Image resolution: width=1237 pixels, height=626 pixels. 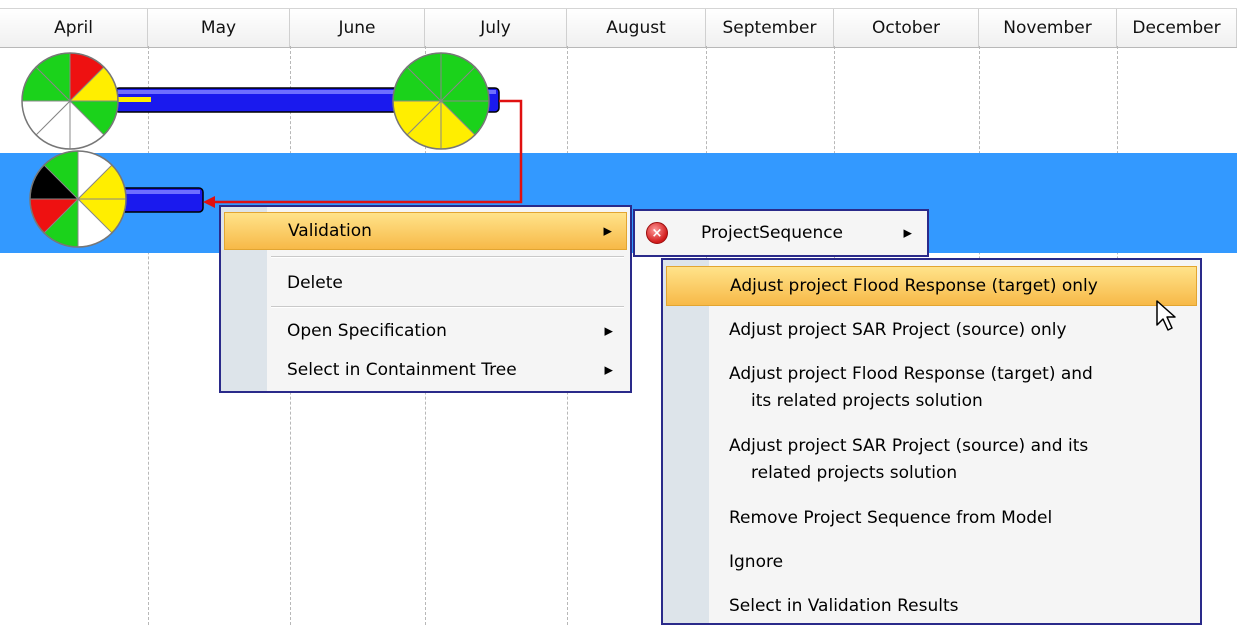 I want to click on menu-item-label: Select in Containment Tree, so click(x=402, y=370).